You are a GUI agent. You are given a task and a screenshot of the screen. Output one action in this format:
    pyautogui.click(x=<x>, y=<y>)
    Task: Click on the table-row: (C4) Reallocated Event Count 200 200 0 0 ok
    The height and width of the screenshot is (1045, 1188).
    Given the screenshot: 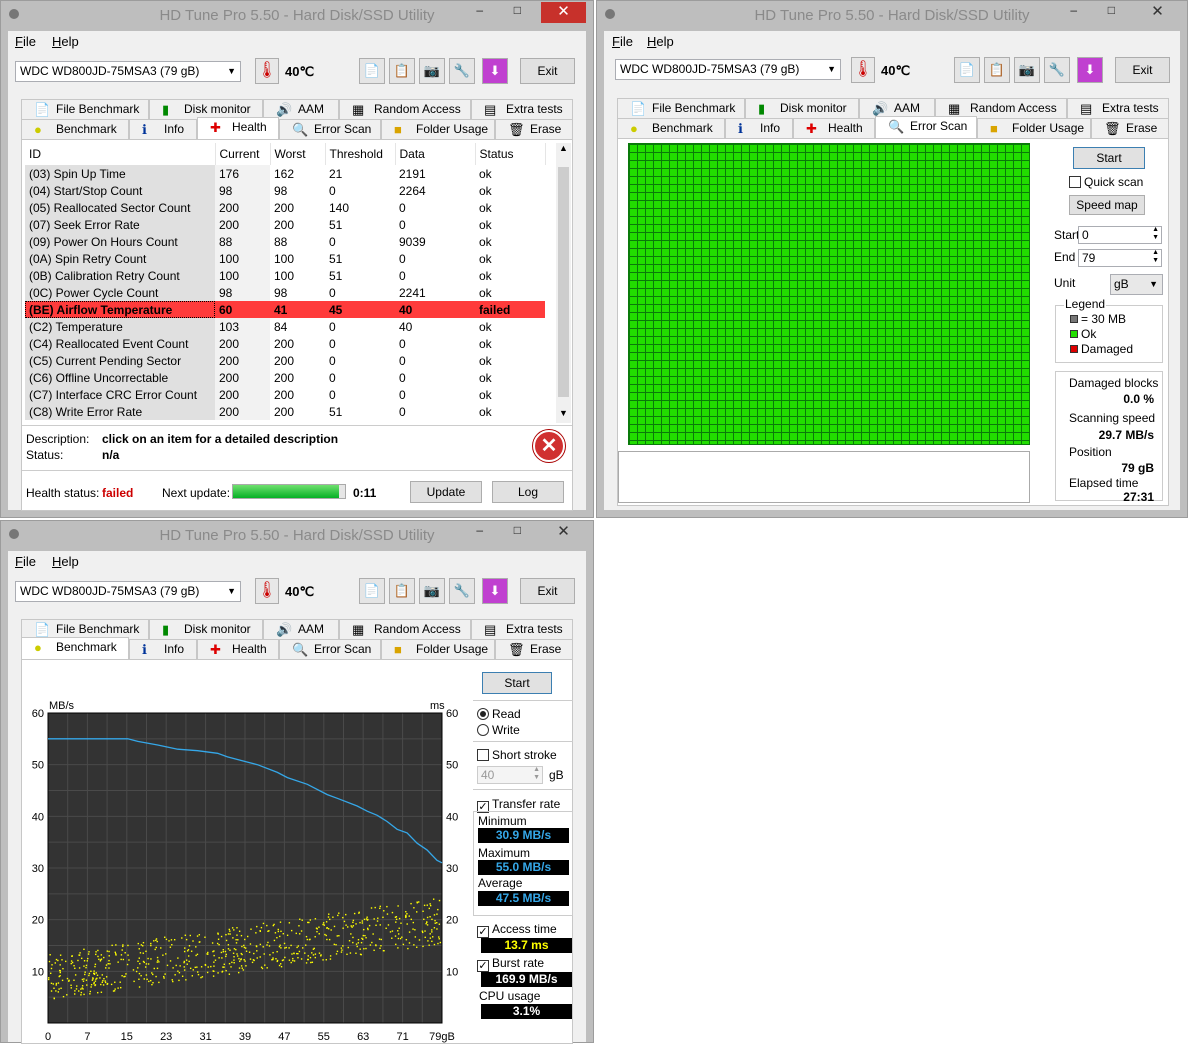 What is the action you would take?
    pyautogui.click(x=285, y=343)
    